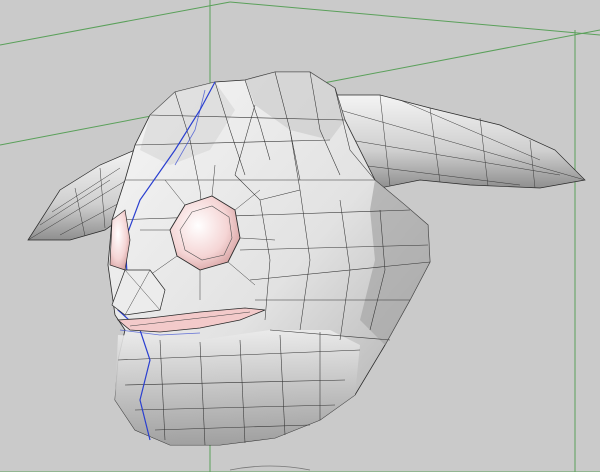  I want to click on ground-arc, so click(270, 468).